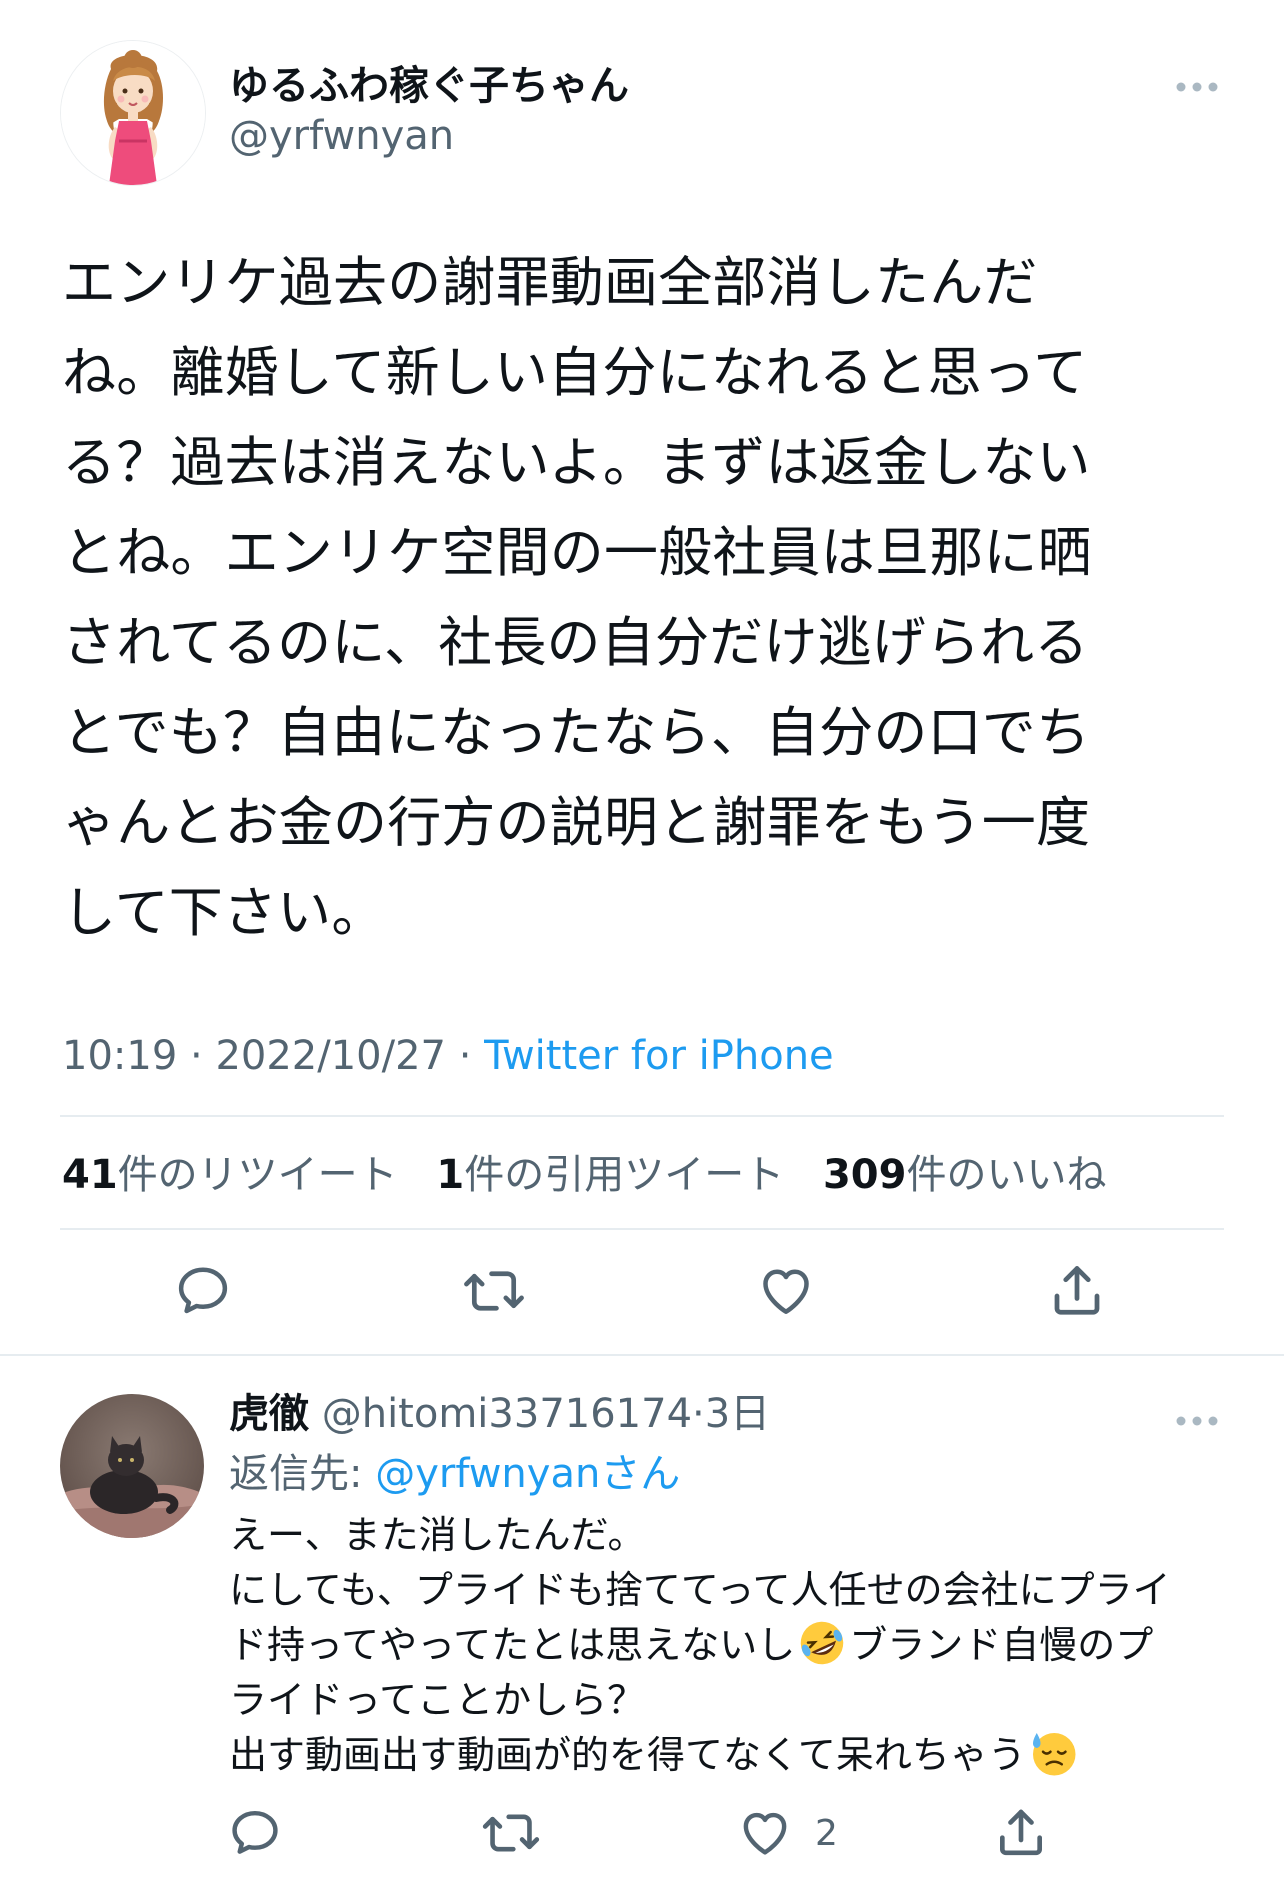 This screenshot has height=1891, width=1284. I want to click on replying-to: 返信先: @yrfwnyanさん, so click(454, 1474).